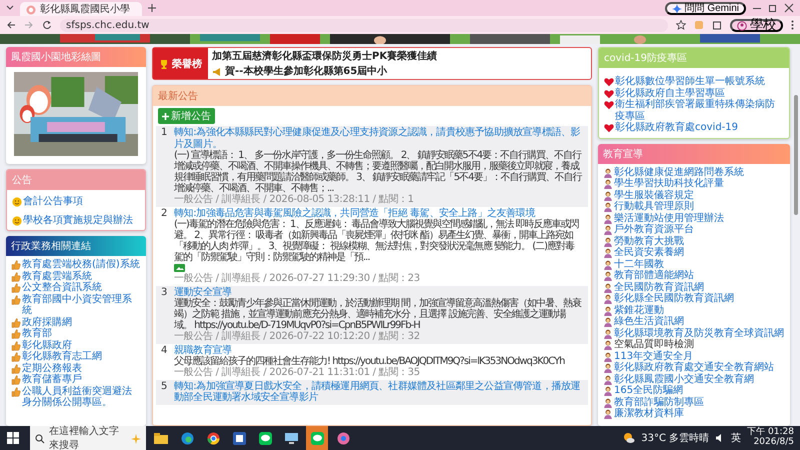 The width and height of the screenshot is (800, 450). I want to click on link-item: 113年交通安全月, so click(694, 356).